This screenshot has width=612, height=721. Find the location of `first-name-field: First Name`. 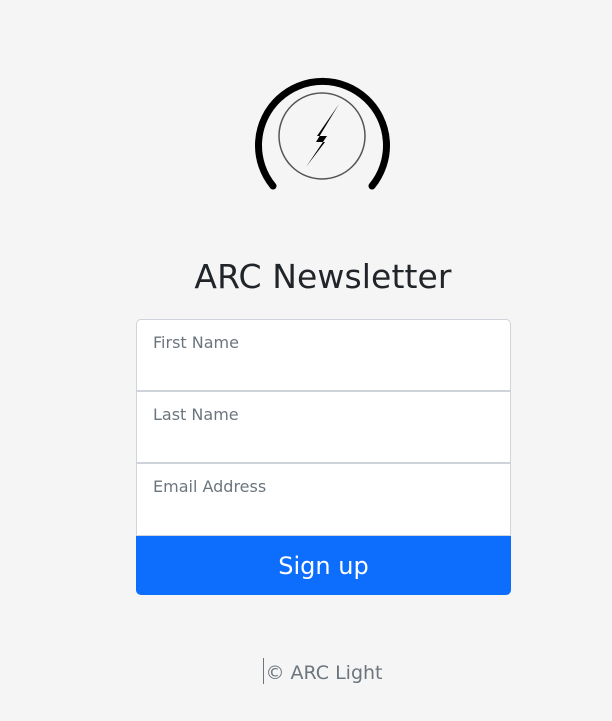

first-name-field: First Name is located at coordinates (323, 355).